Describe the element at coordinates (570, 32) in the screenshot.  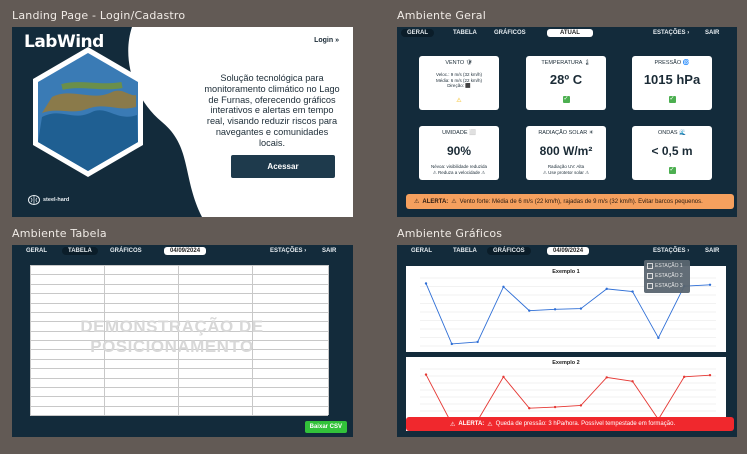
I see `atual-button: ATUAL` at that location.